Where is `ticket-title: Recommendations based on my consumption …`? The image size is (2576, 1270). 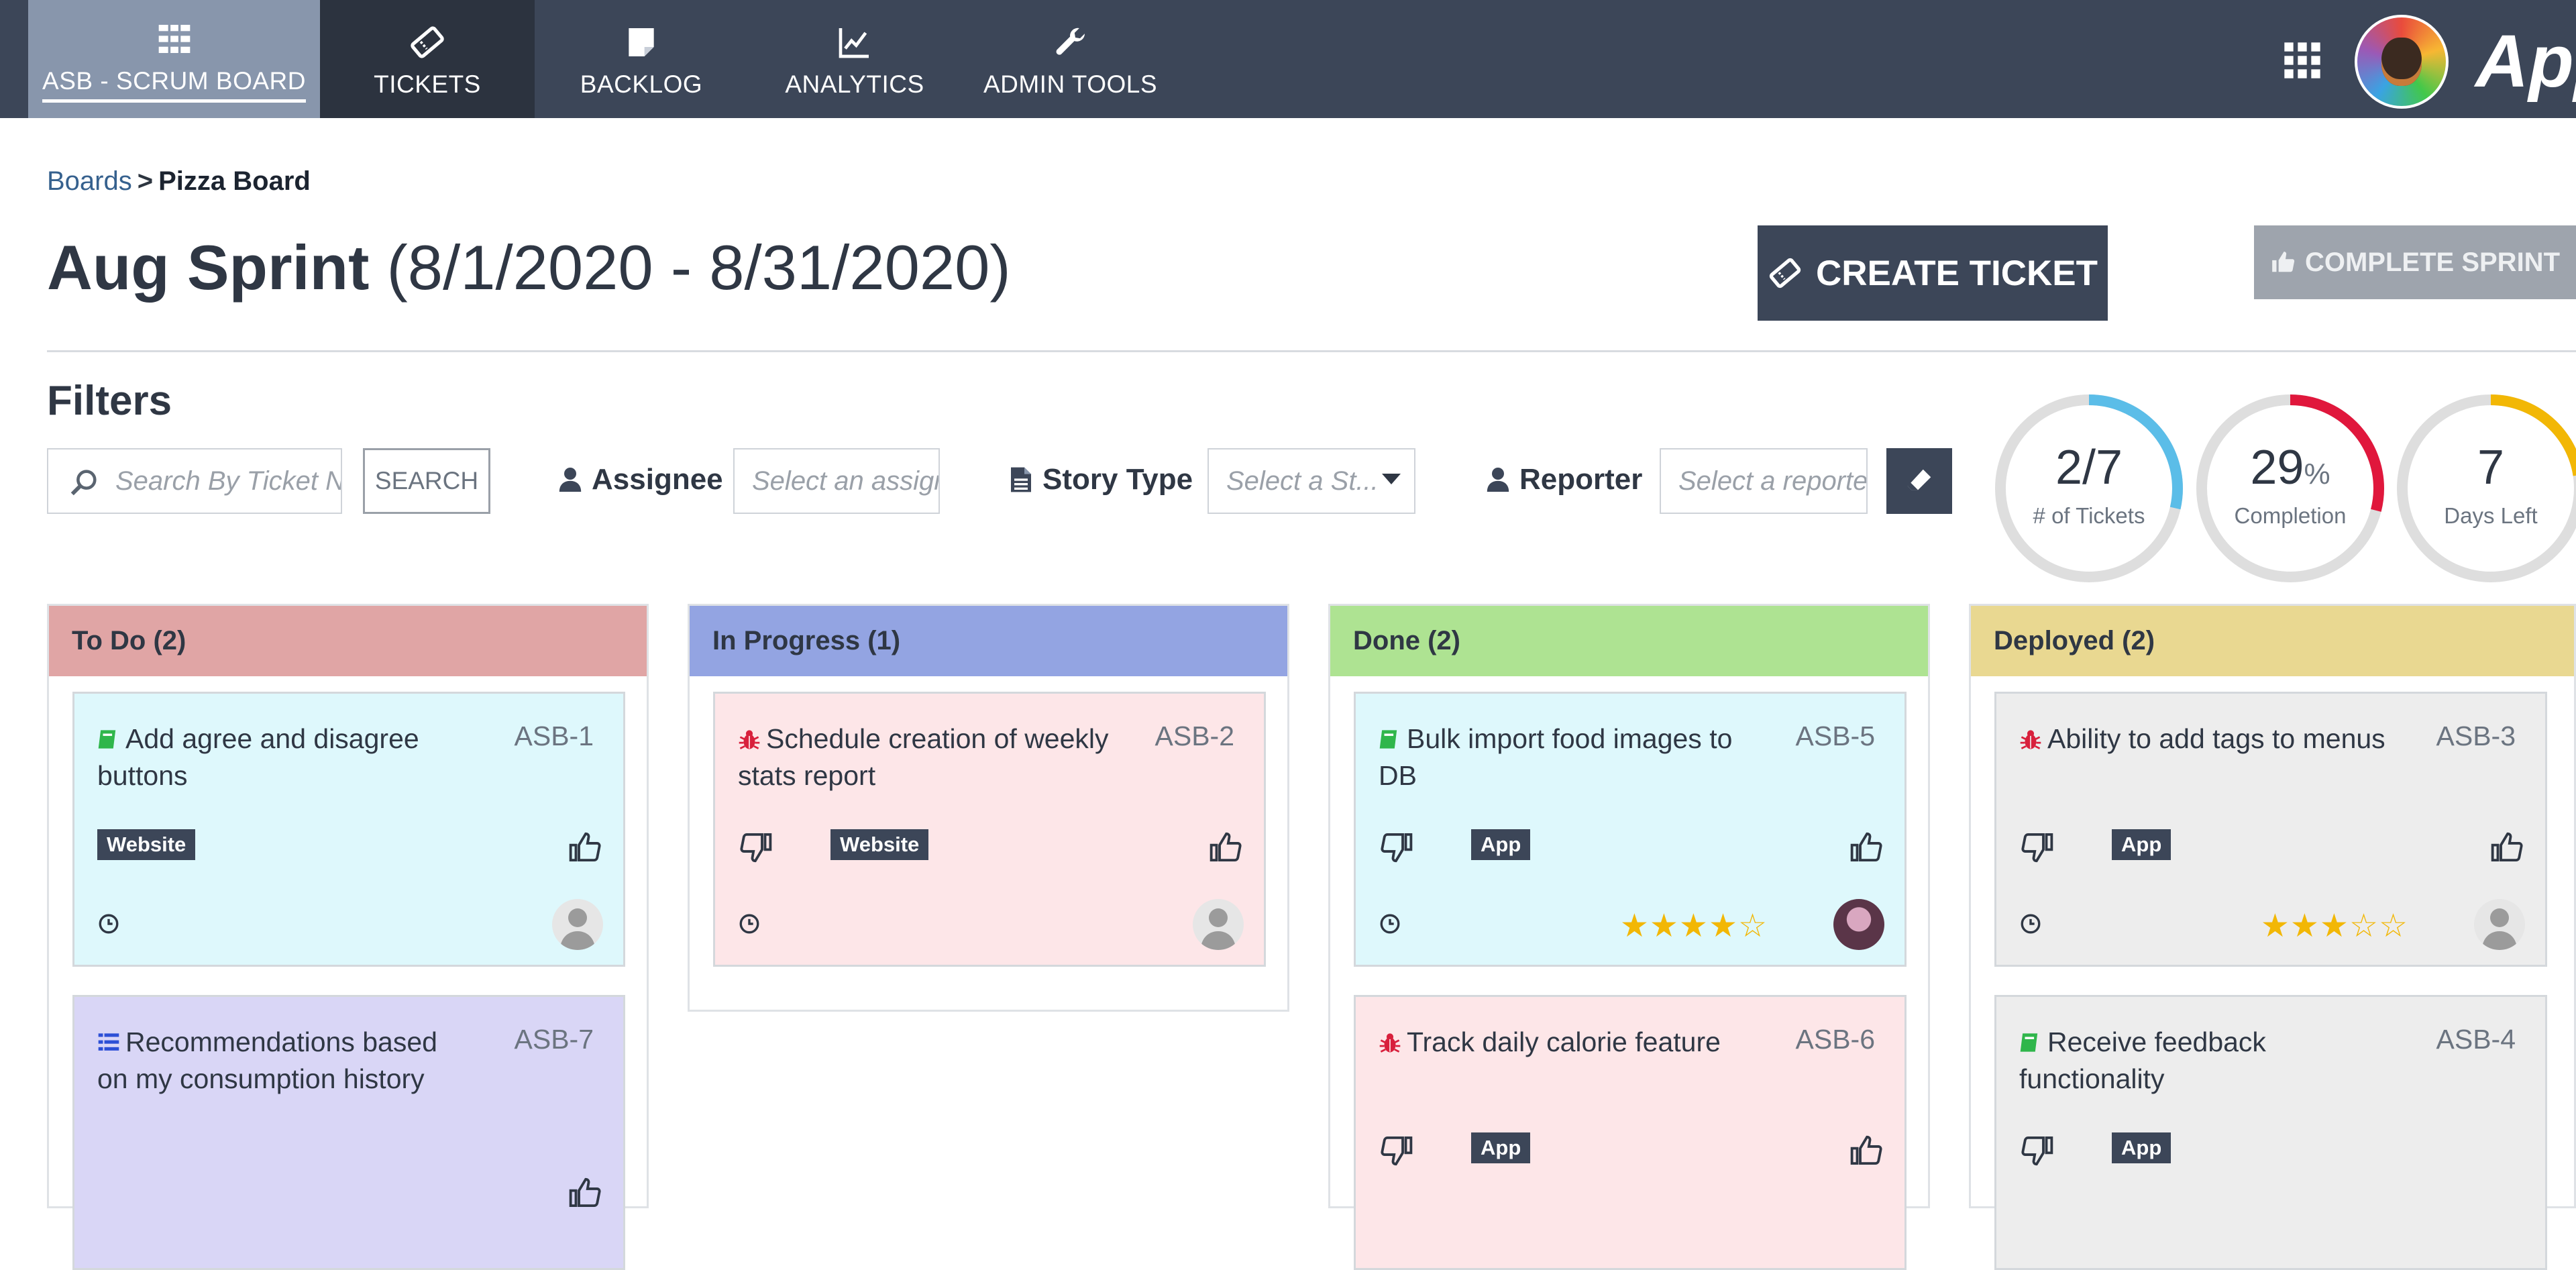 ticket-title: Recommendations based on my consumption … is located at coordinates (285, 1061).